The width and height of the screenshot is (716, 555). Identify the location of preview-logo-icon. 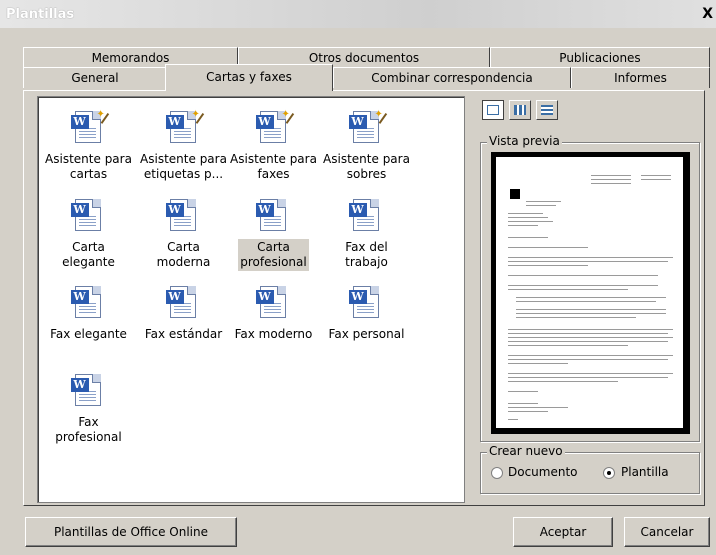
(515, 194).